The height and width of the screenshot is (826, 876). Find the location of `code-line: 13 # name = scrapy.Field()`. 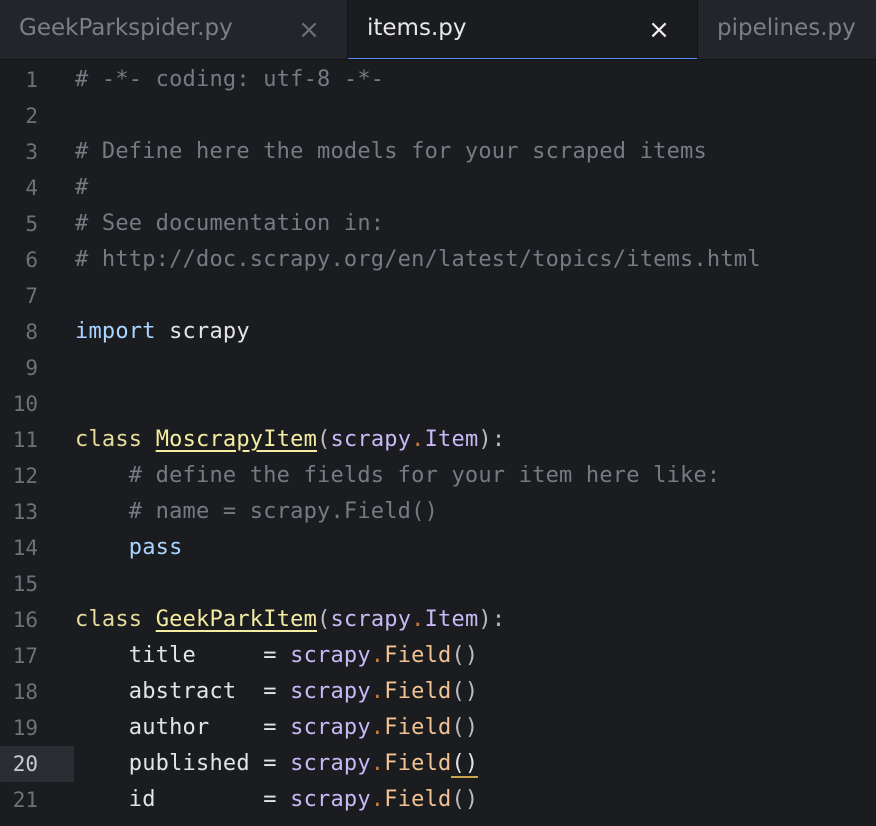

code-line: 13 # name = scrapy.Field() is located at coordinates (438, 512).